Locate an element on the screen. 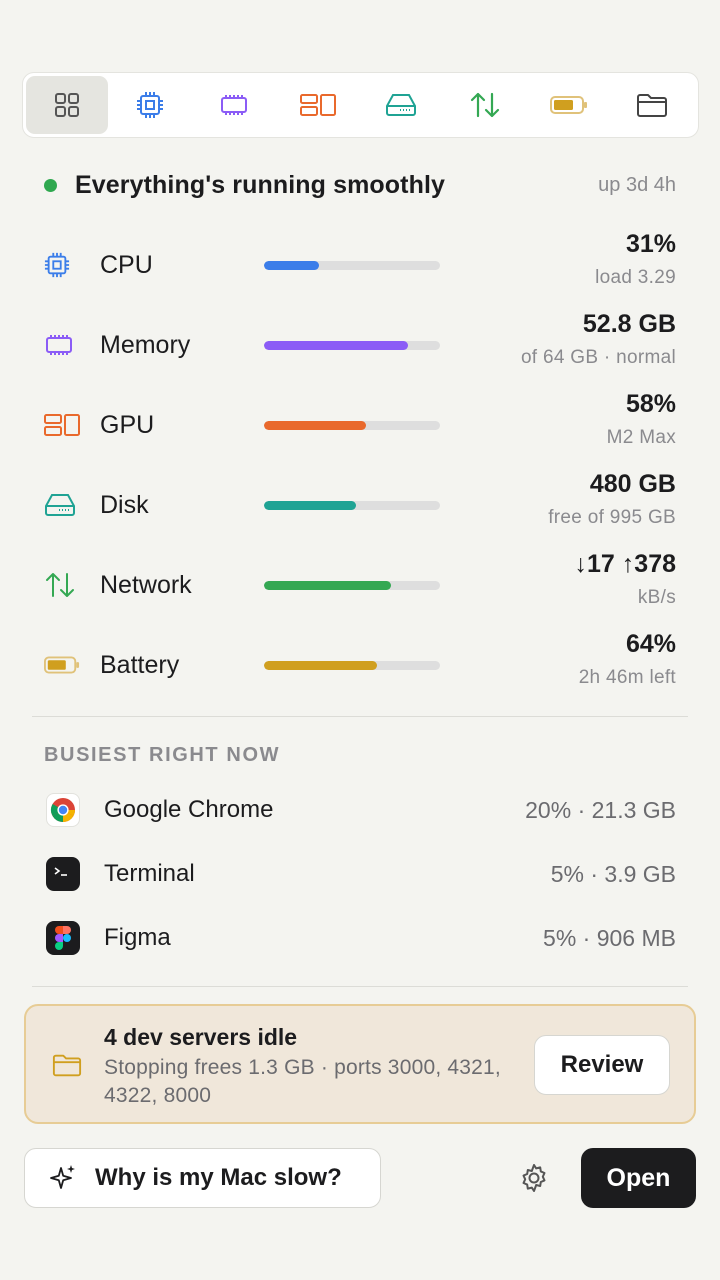  metric-row-gpu: GPU 58% M2 Max is located at coordinates (360, 425).